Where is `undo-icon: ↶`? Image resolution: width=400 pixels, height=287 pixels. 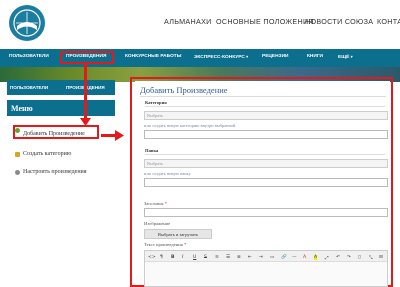 undo-icon: ↶ is located at coordinates (338, 257).